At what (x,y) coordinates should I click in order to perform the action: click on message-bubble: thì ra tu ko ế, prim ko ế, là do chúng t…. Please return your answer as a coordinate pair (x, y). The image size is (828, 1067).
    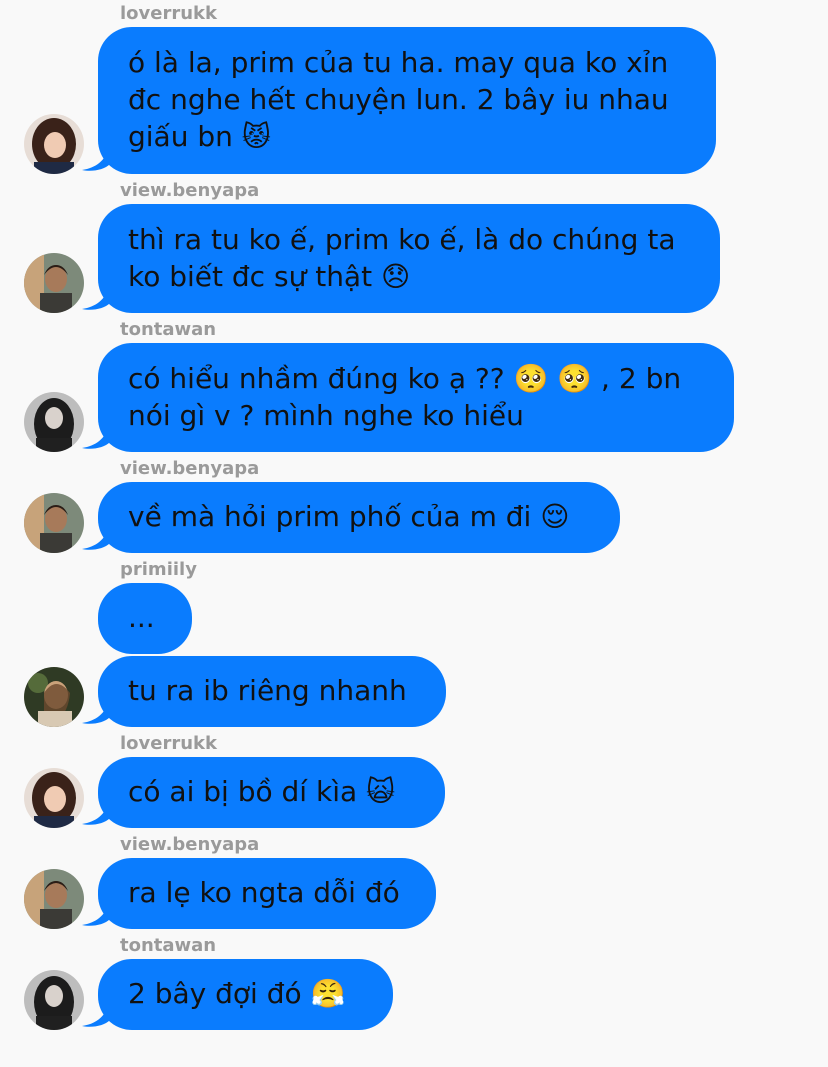
    Looking at the image, I should click on (409, 258).